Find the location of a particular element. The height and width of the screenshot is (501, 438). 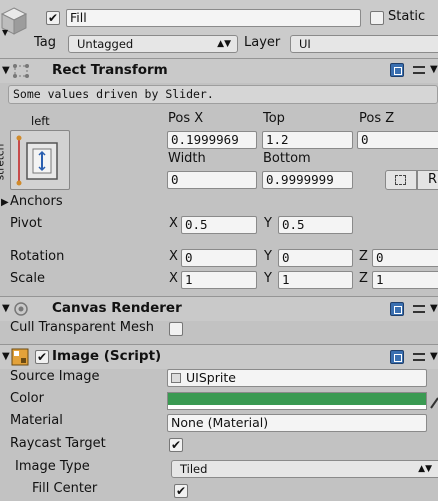

rotation-z-axis: Z is located at coordinates (363, 256).